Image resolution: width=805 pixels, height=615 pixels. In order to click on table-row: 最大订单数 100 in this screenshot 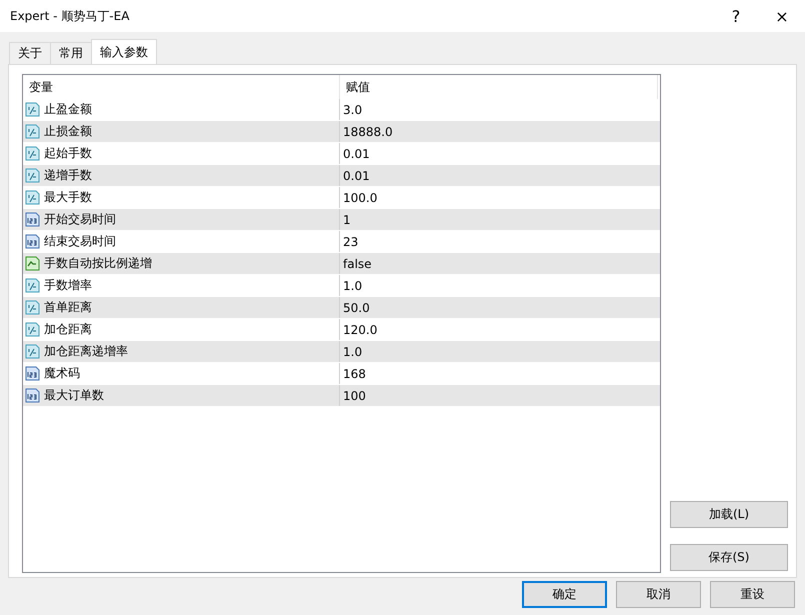, I will do `click(341, 396)`.